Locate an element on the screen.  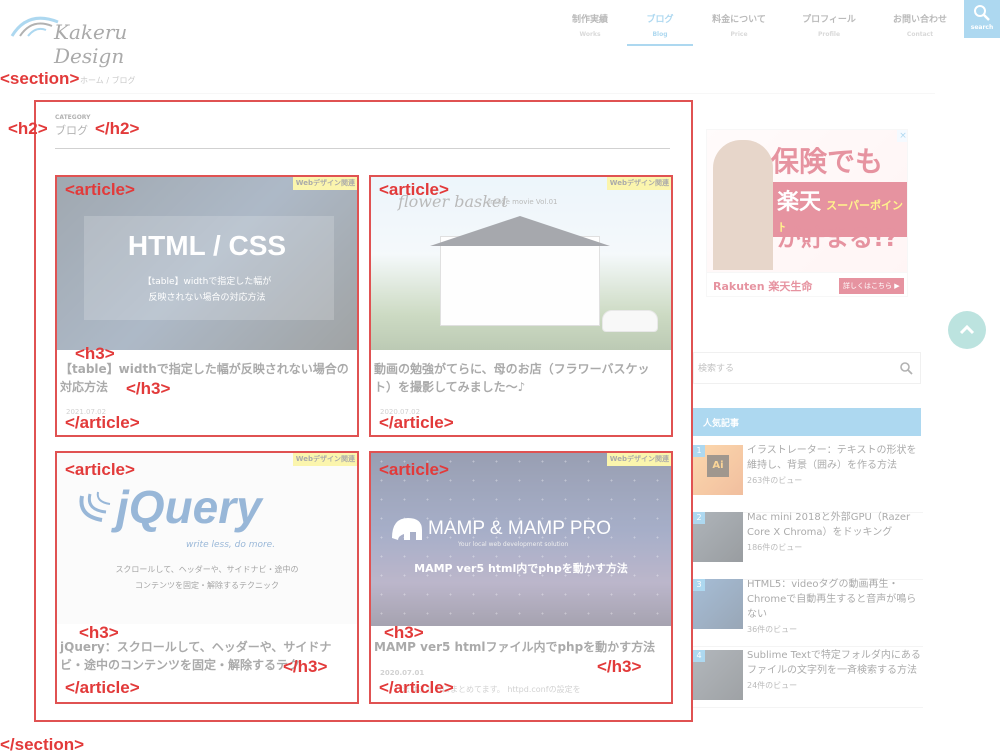
h2-open-tag: <h2> is located at coordinates (28, 128).